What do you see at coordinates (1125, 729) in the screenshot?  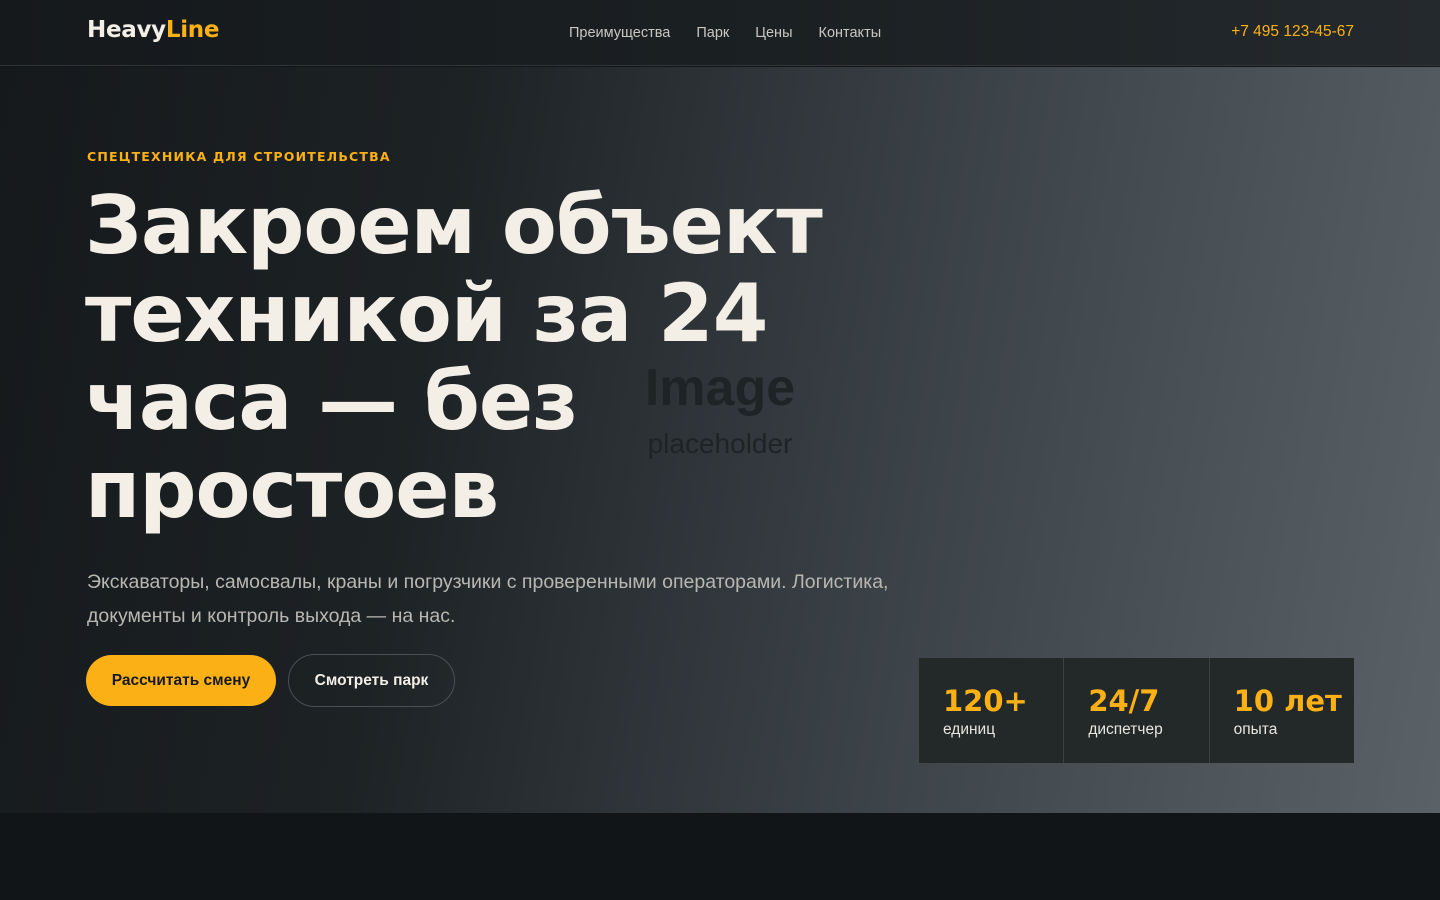 I see `stat-label: диспетчер` at bounding box center [1125, 729].